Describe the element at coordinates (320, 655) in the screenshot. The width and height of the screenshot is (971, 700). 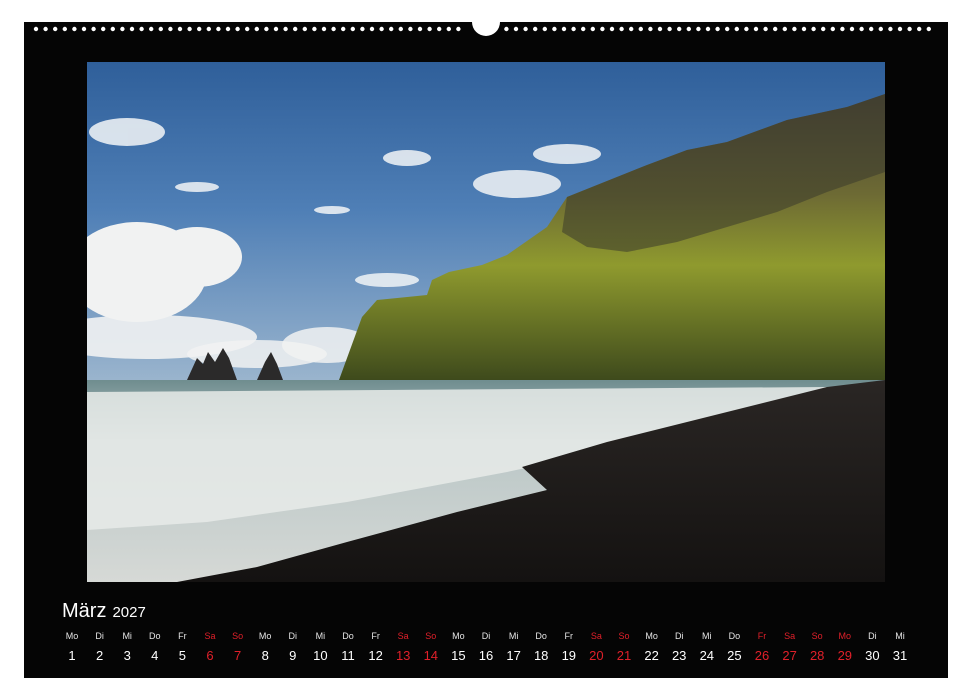
I see `day-number: 10` at that location.